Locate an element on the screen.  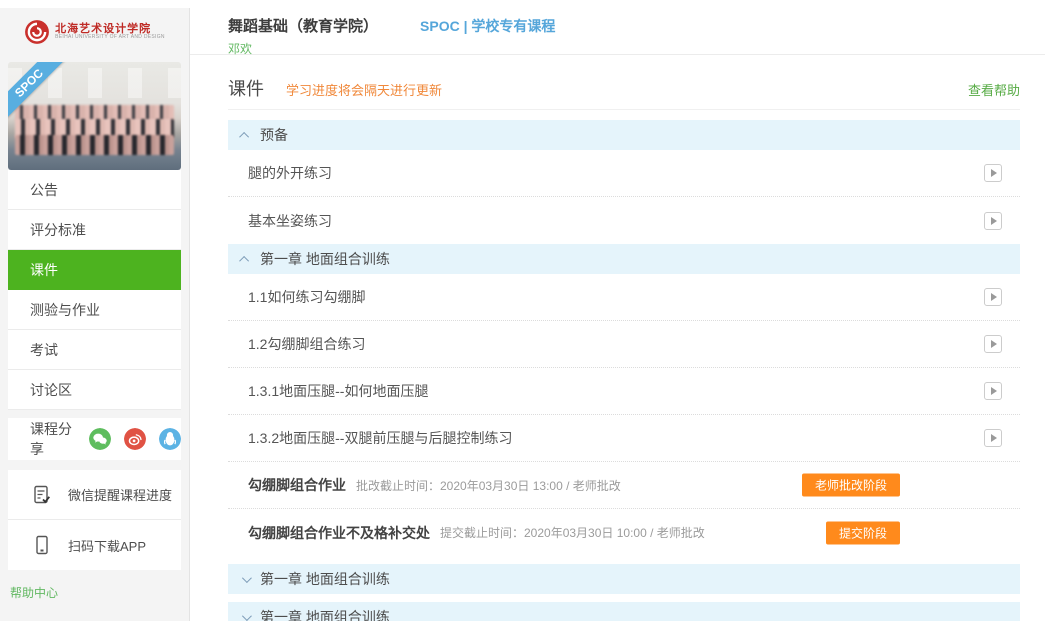
view-help-link: 查看帮助 is located at coordinates (994, 89).